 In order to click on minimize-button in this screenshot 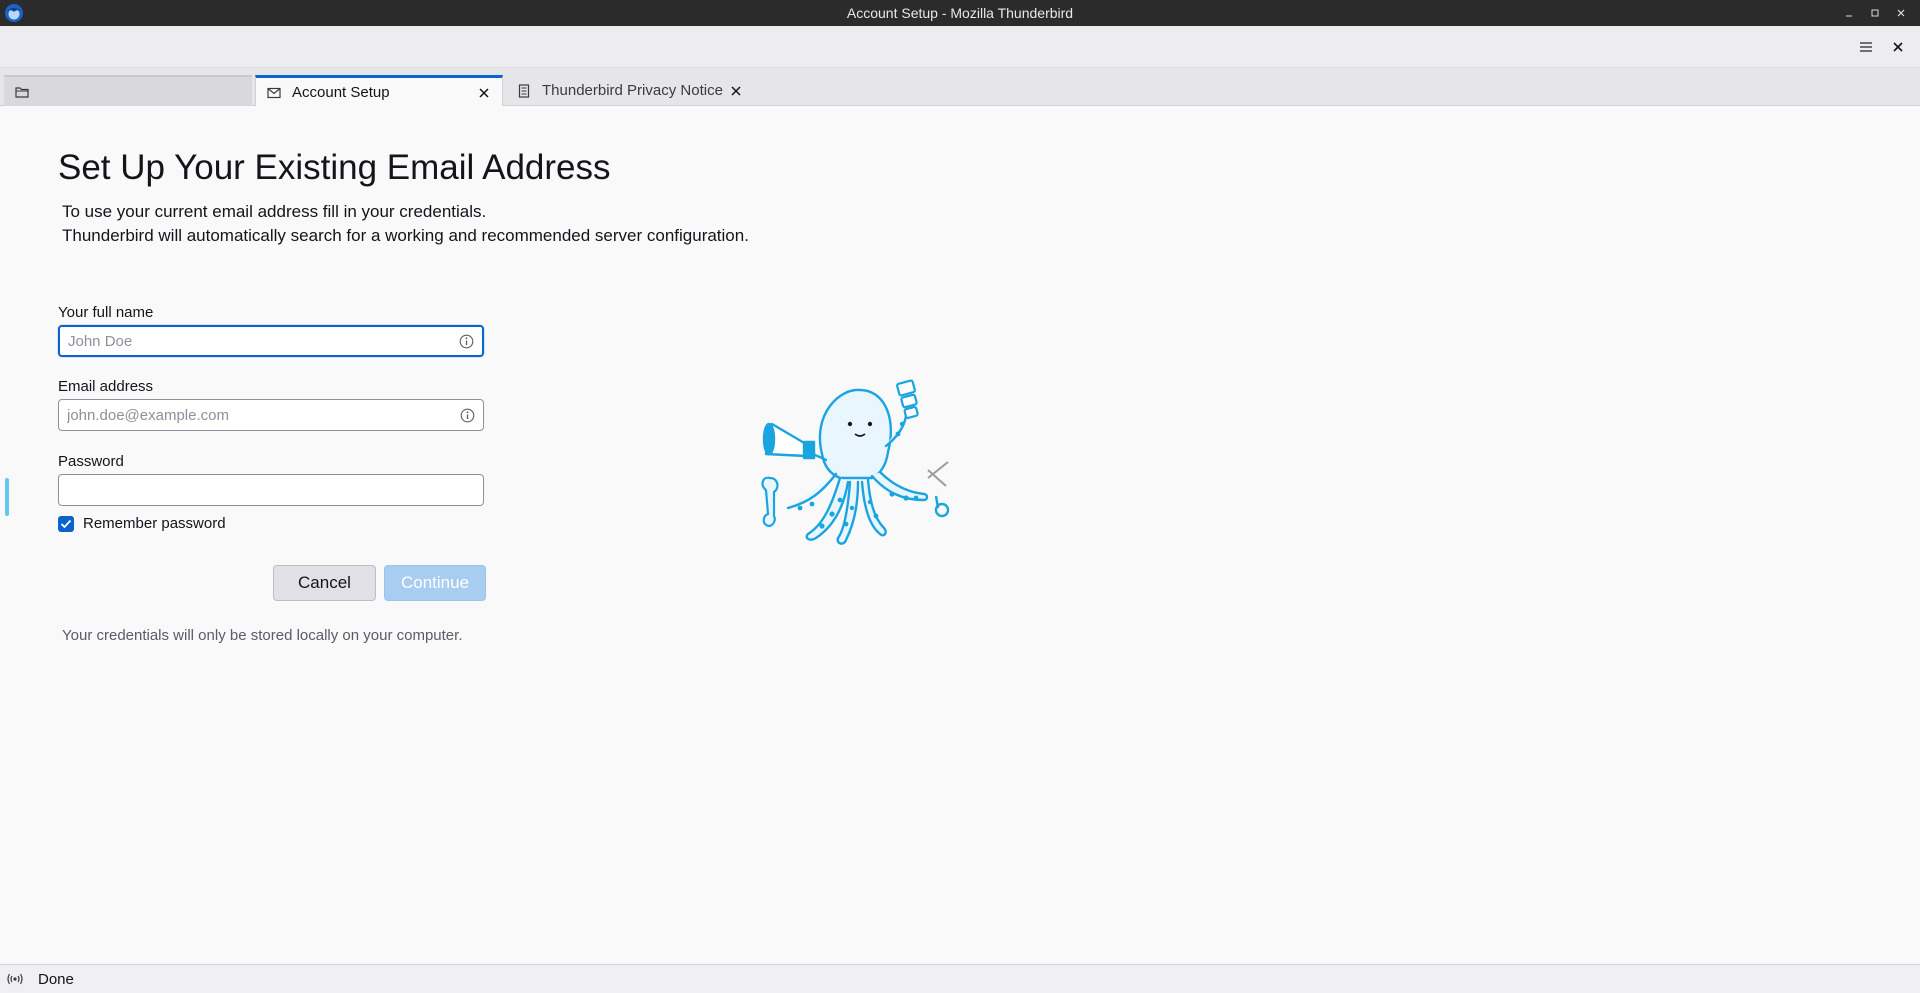, I will do `click(1849, 13)`.